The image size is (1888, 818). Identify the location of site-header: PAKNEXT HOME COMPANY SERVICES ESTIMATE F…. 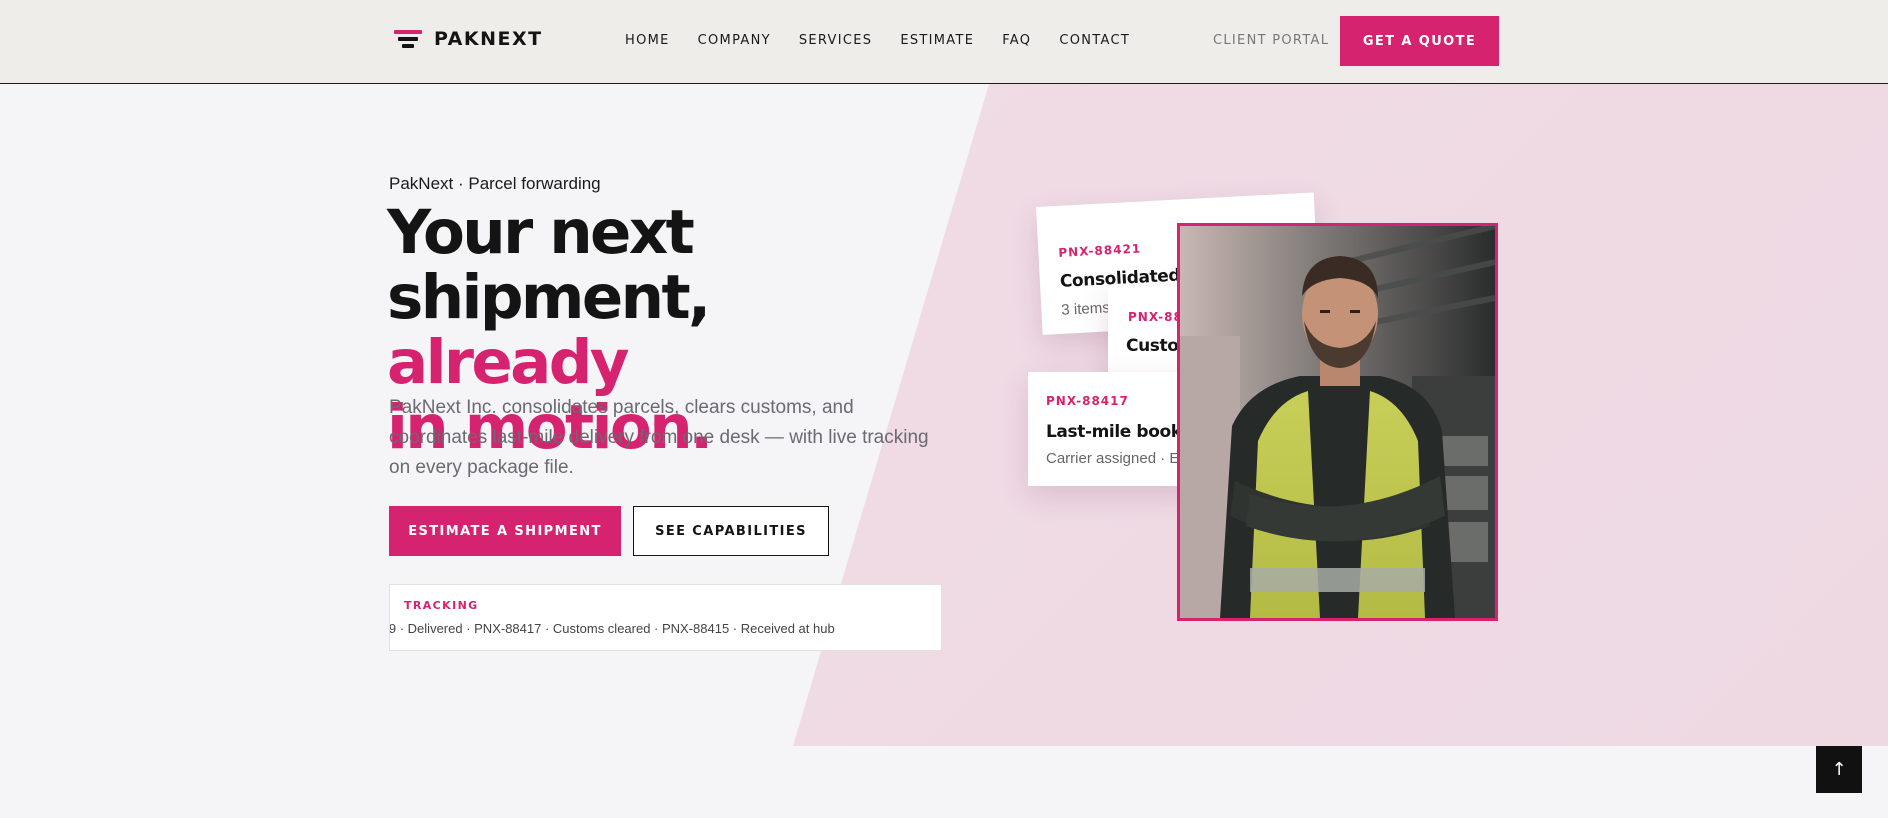
(944, 42).